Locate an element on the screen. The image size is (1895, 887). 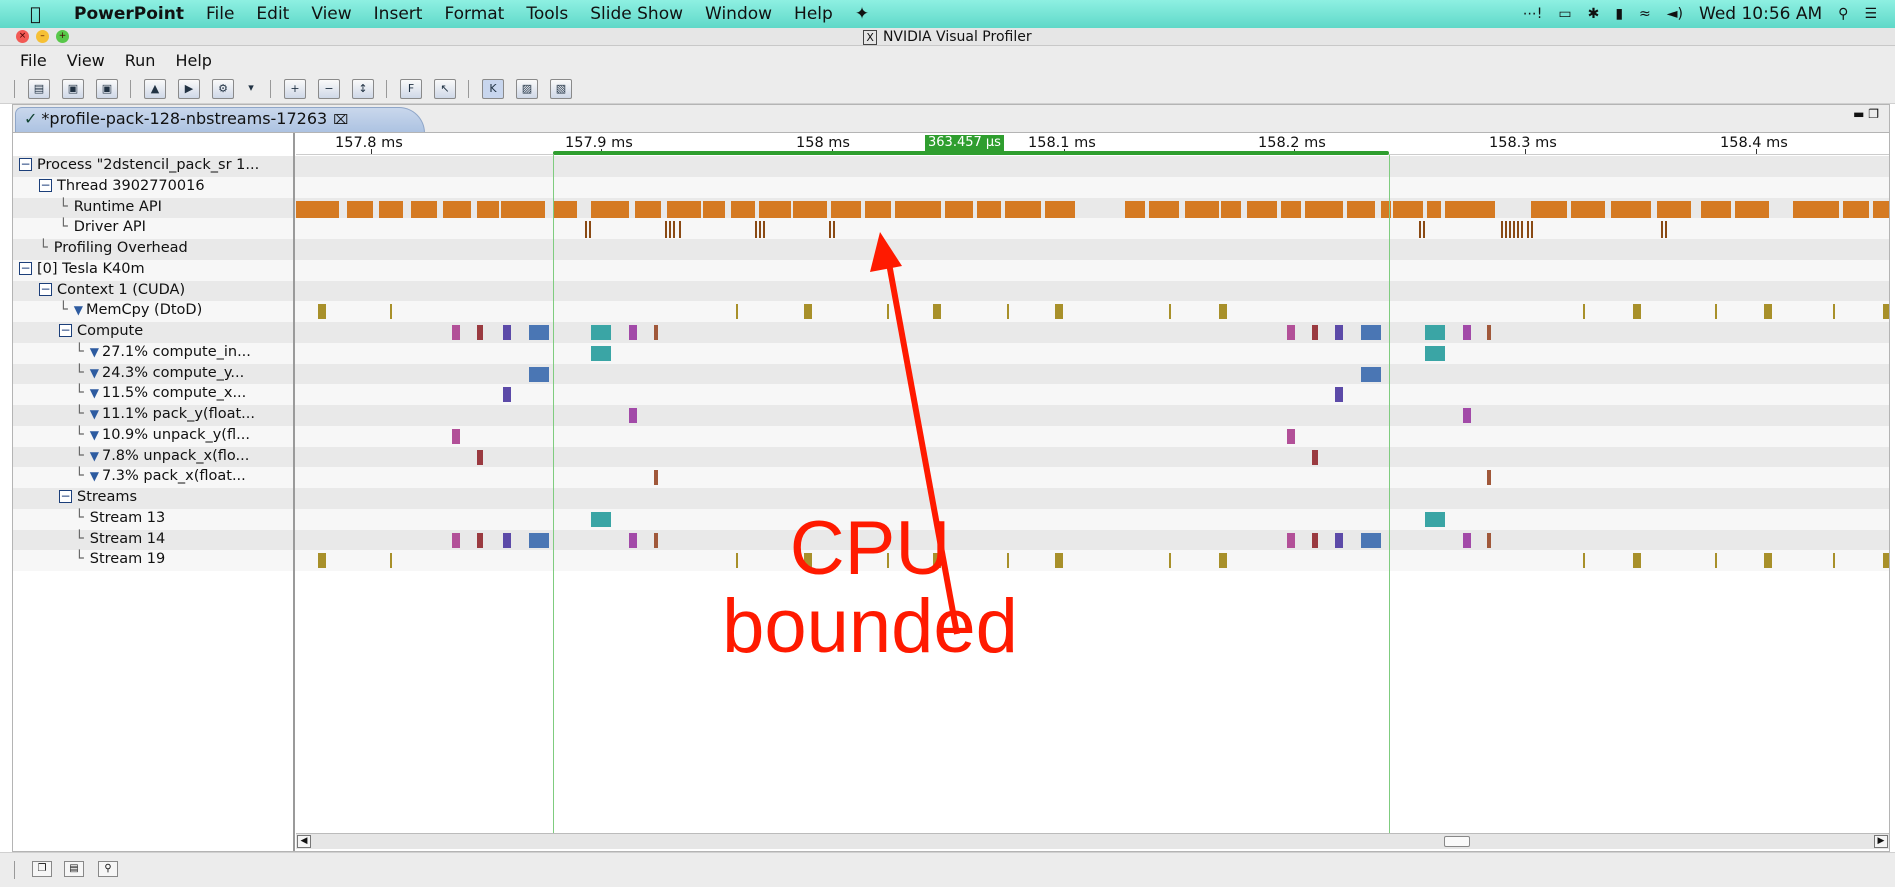
tree-row: └ Profiling Overhead is located at coordinates (113, 248).